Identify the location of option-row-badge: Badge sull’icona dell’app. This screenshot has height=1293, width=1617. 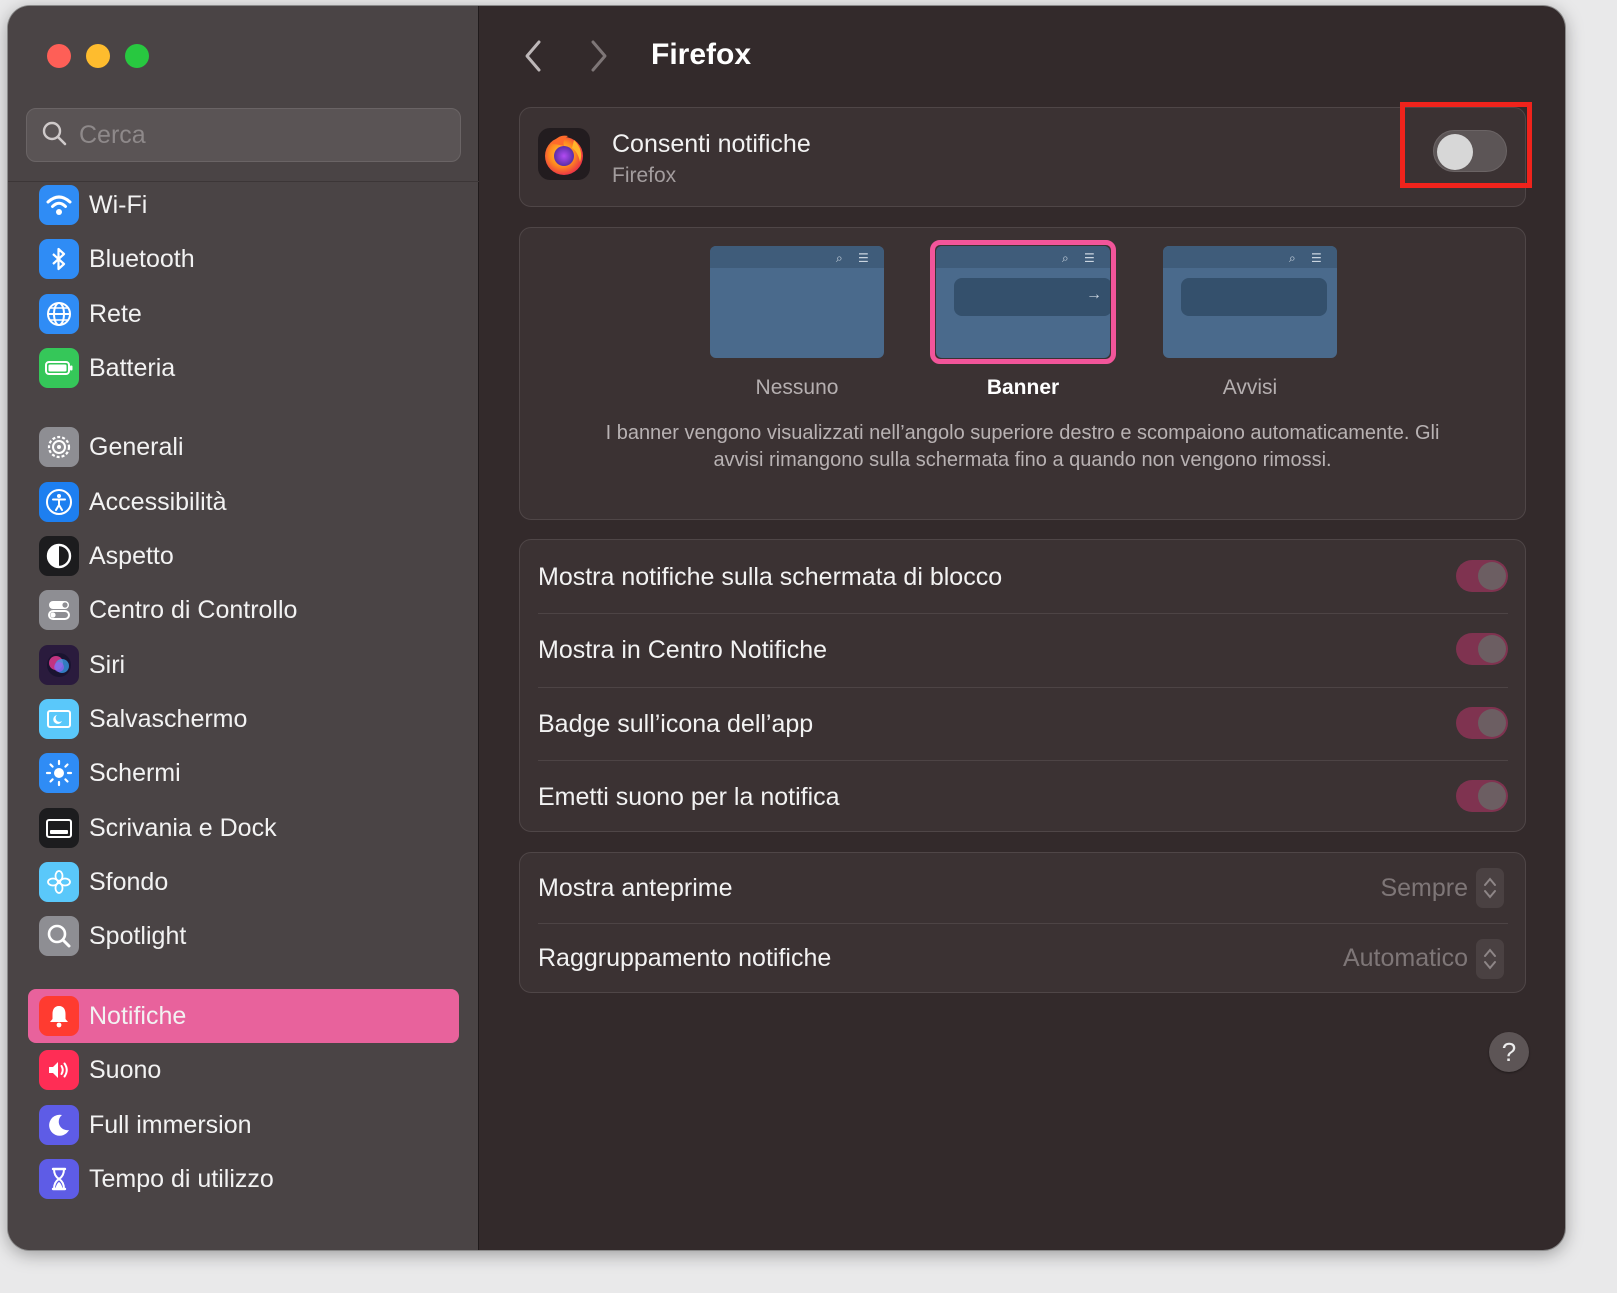
(1023, 724).